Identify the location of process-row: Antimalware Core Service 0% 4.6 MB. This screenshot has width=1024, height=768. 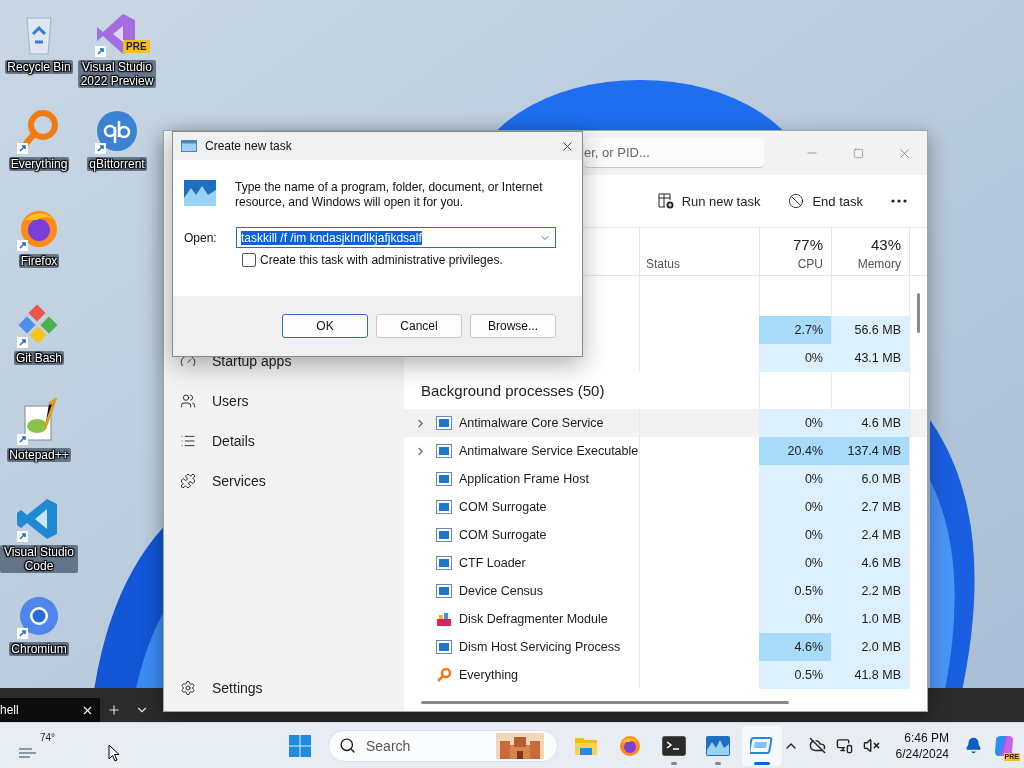
(665, 423).